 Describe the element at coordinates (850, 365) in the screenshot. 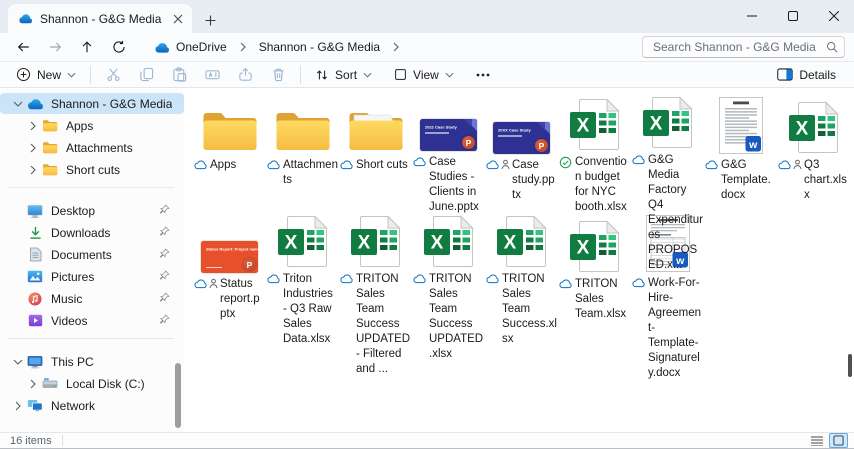

I see `main-scrollbar` at that location.